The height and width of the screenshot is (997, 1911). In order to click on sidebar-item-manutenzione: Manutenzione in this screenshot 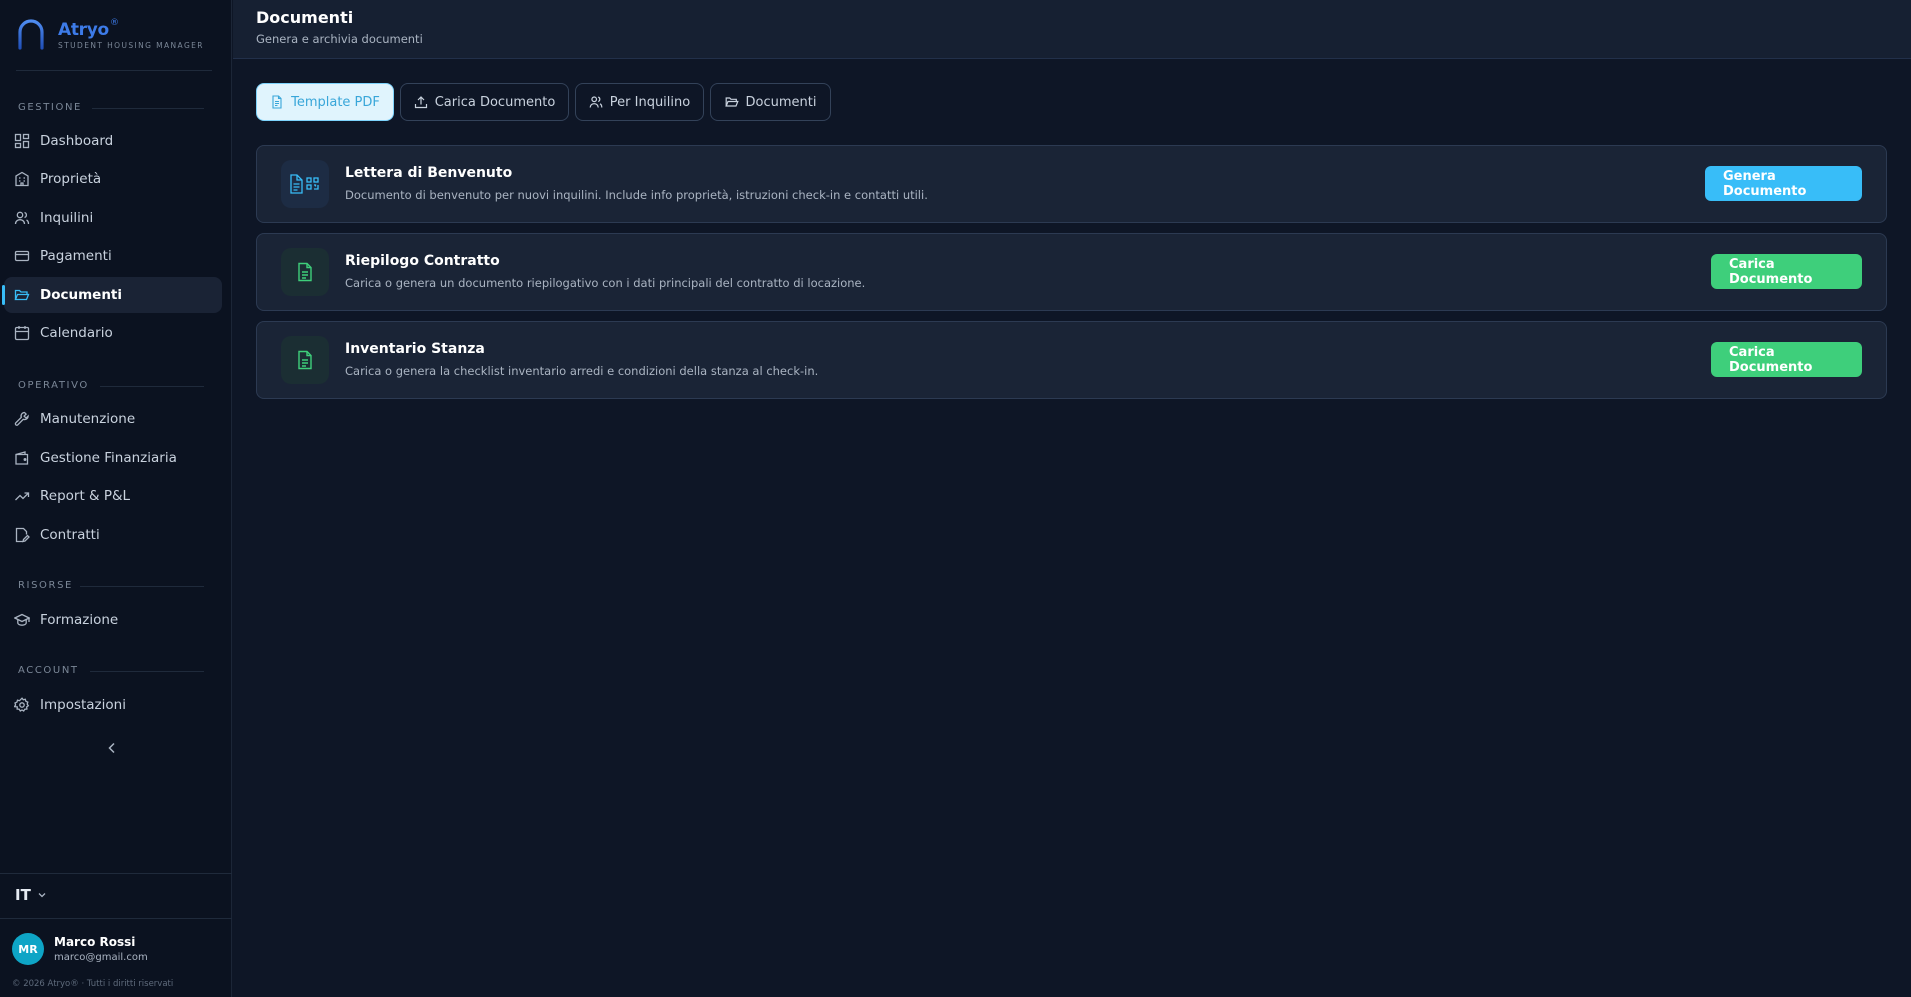, I will do `click(113, 419)`.